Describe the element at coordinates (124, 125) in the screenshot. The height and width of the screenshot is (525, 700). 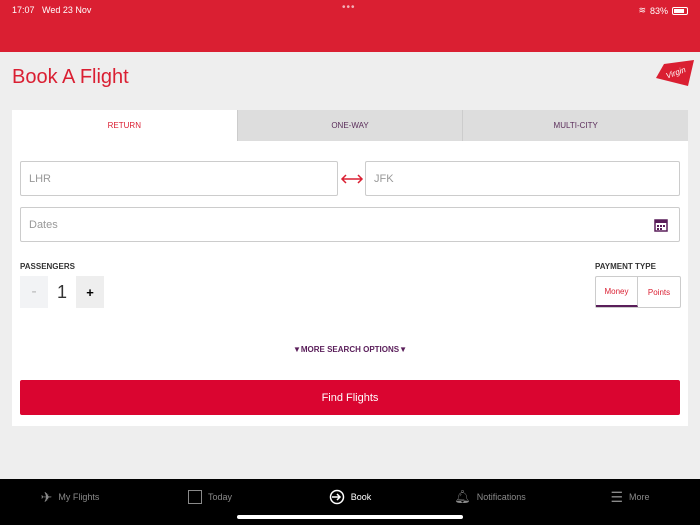
I see `tab-return: RETURN` at that location.